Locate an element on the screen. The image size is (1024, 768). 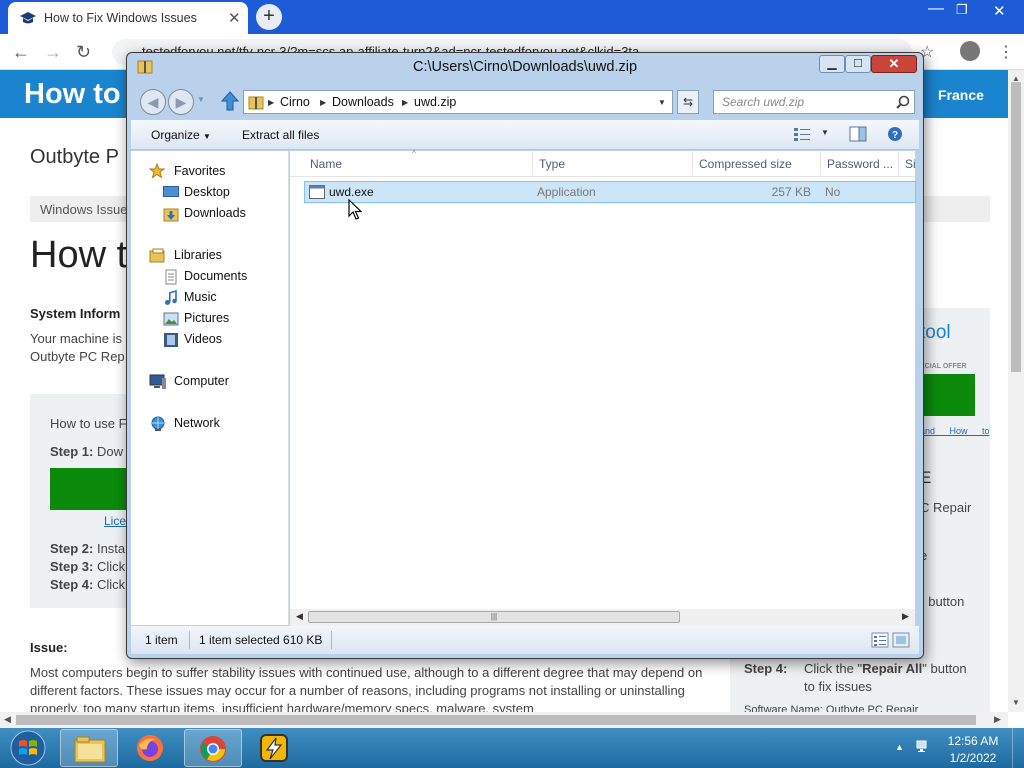
license-link: Lice is located at coordinates (115, 521).